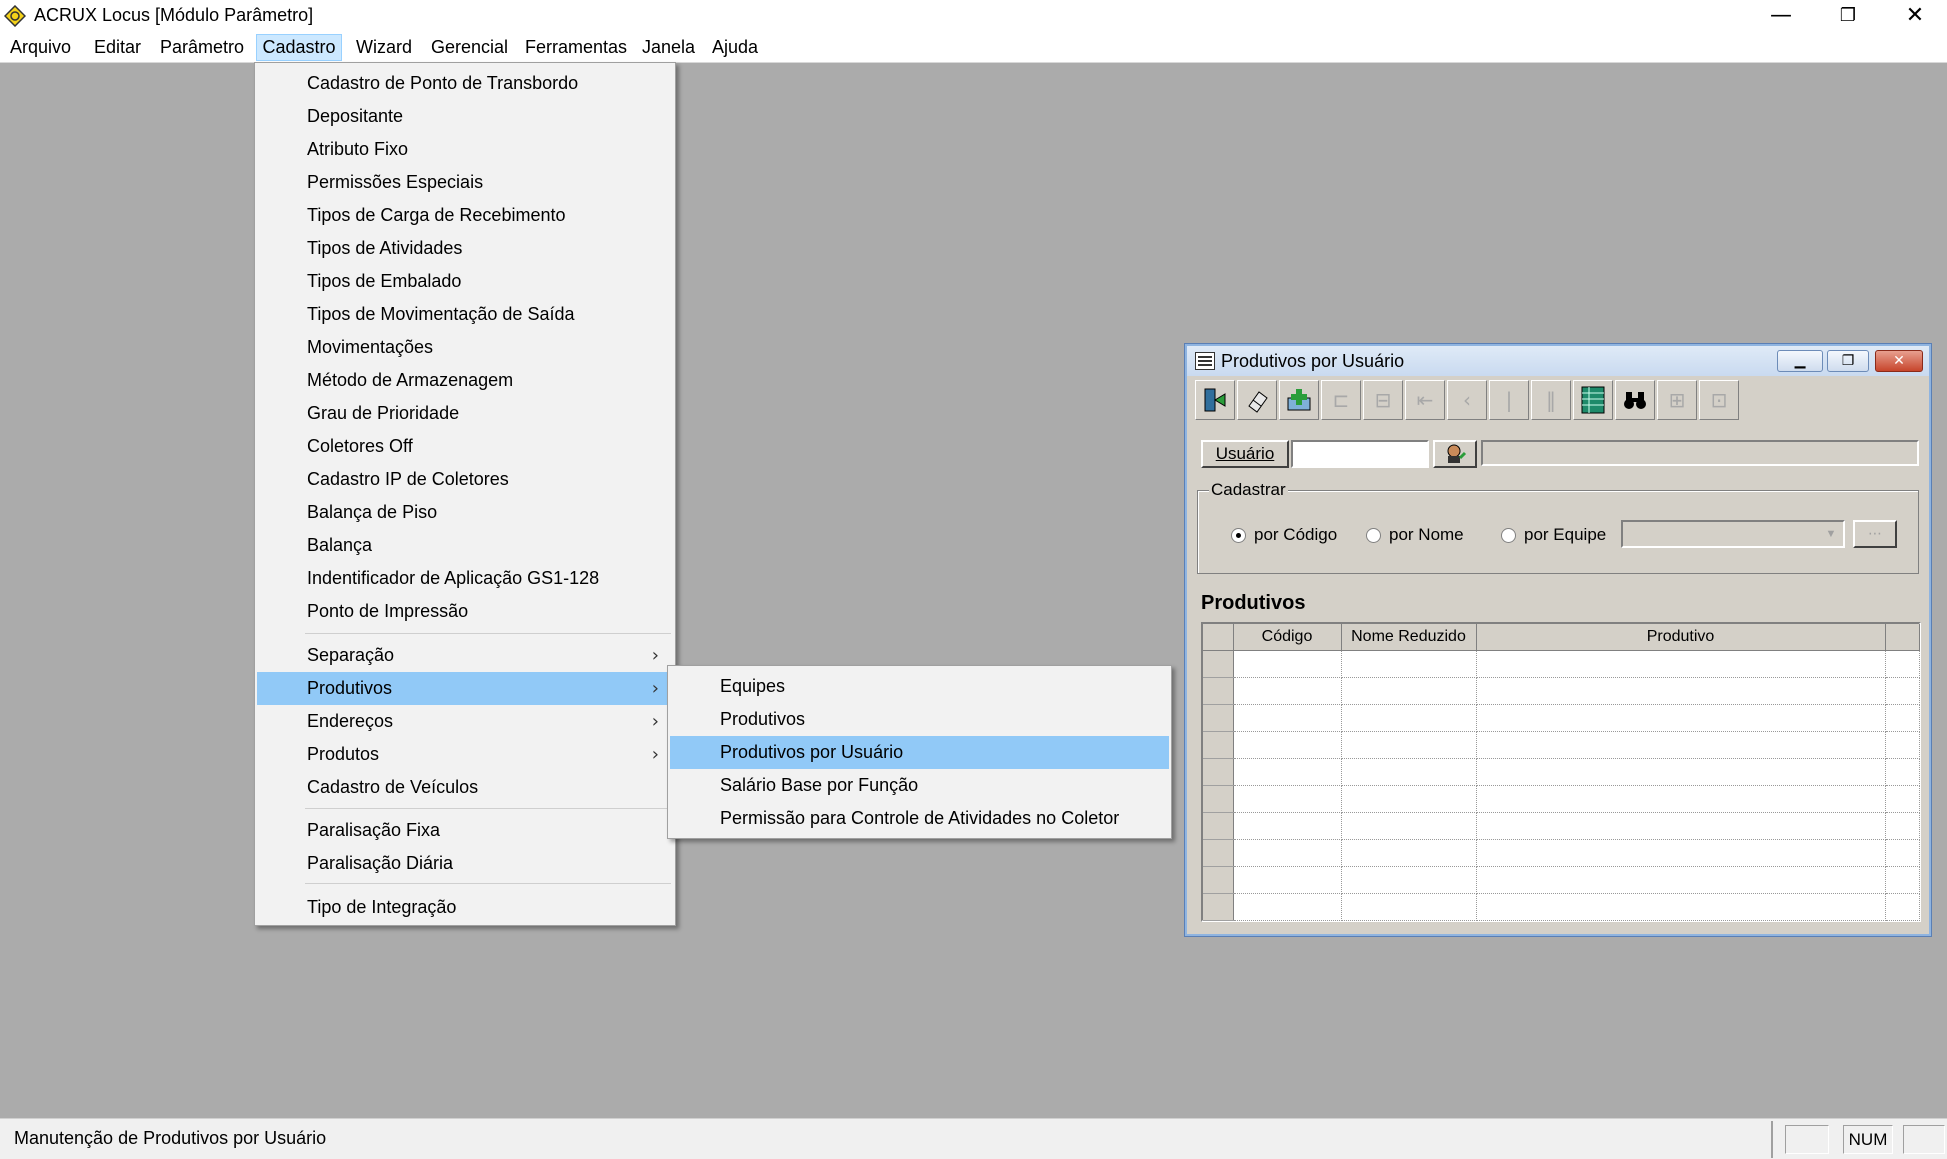 The width and height of the screenshot is (1947, 1159). What do you see at coordinates (465, 830) in the screenshot?
I see `menu-item-paralisacao-fixa: Paralisação Fixa` at bounding box center [465, 830].